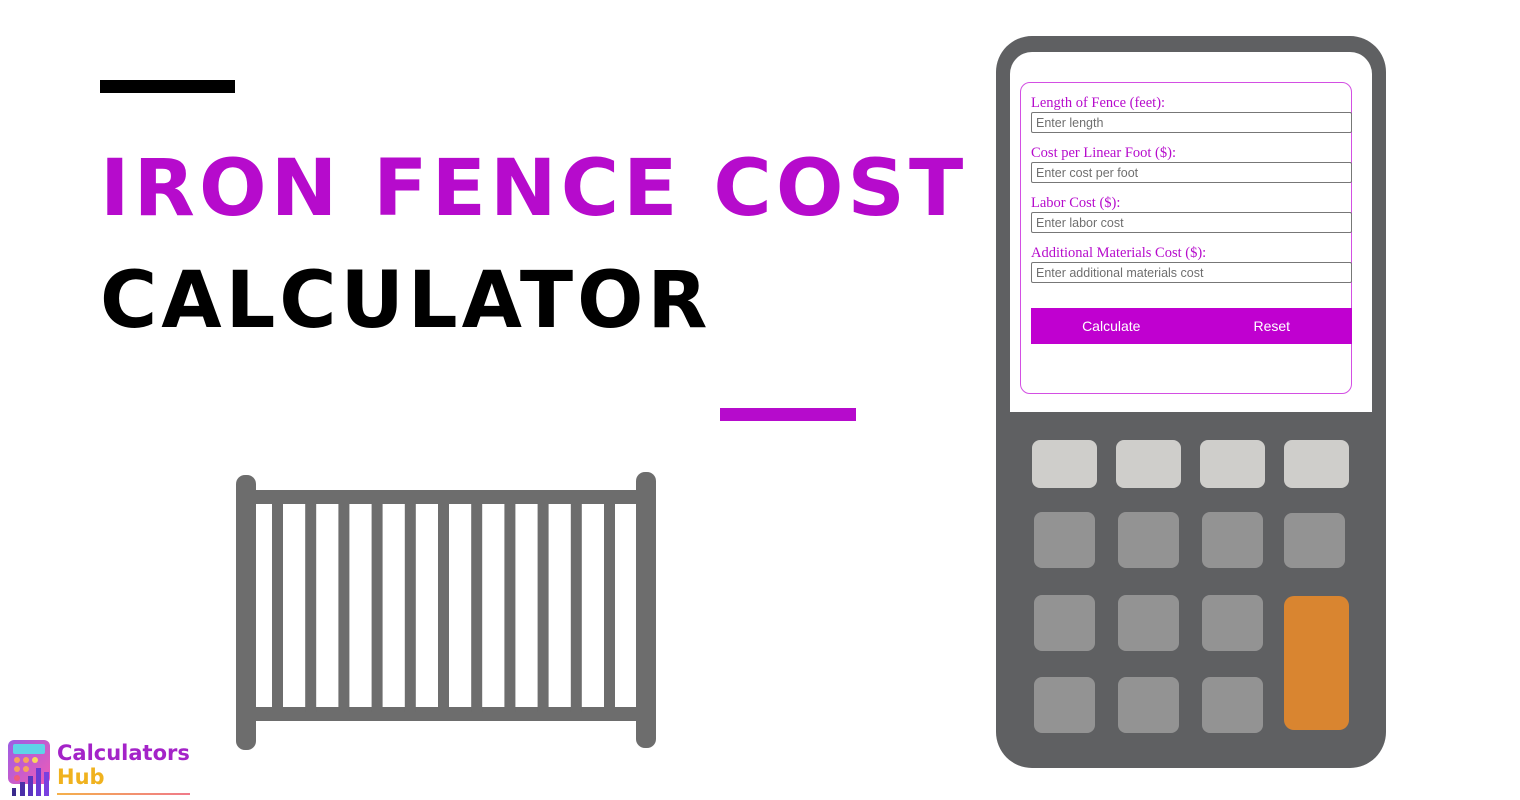  Describe the element at coordinates (81, 777) in the screenshot. I see `logo-text-hub: Hub` at that location.